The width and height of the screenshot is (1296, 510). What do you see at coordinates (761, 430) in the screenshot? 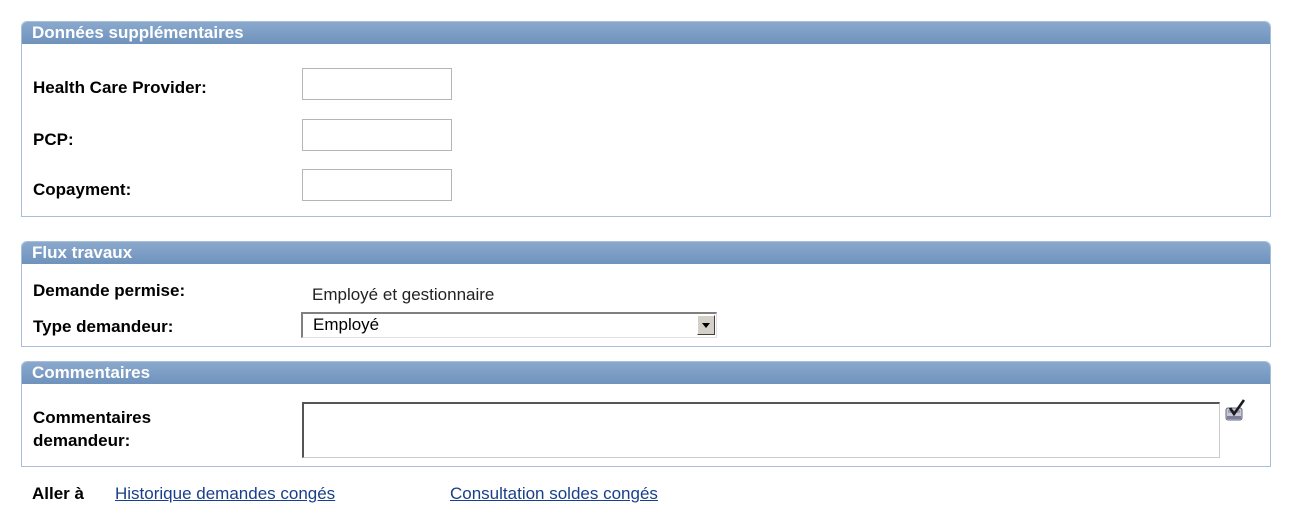
I see `requester-comments-textarea` at bounding box center [761, 430].